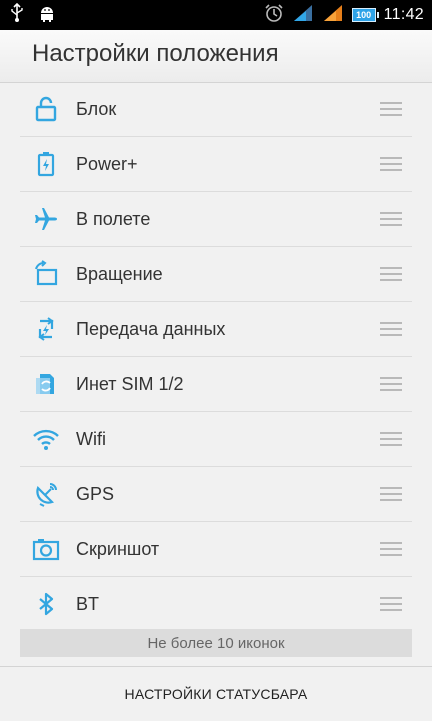 The image size is (432, 721). Describe the element at coordinates (91, 439) in the screenshot. I see `list-item-label: Wifi` at that location.